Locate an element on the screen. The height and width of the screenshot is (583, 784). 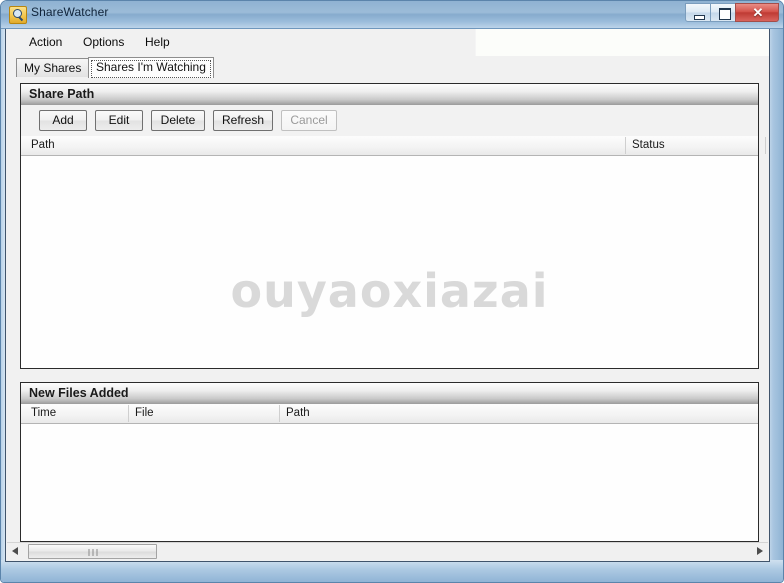
minimize-button is located at coordinates (698, 12).